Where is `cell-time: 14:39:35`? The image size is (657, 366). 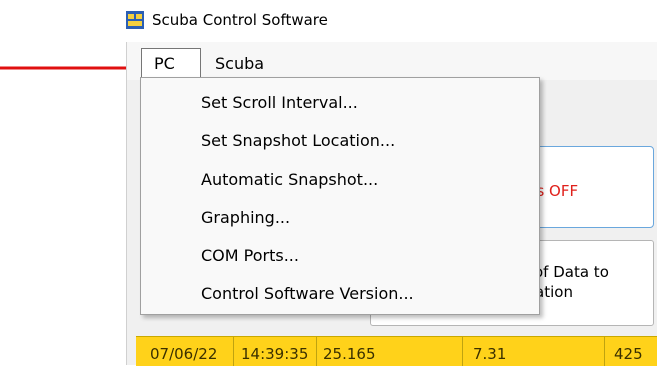
cell-time: 14:39:35 is located at coordinates (275, 354).